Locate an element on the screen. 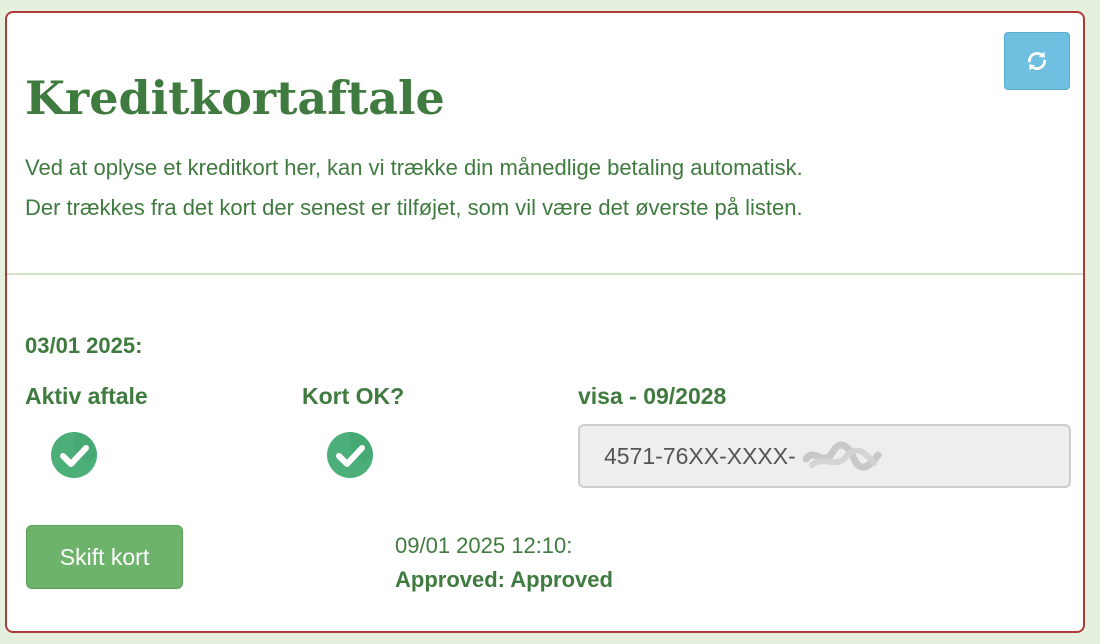  refresh-button is located at coordinates (1037, 61).